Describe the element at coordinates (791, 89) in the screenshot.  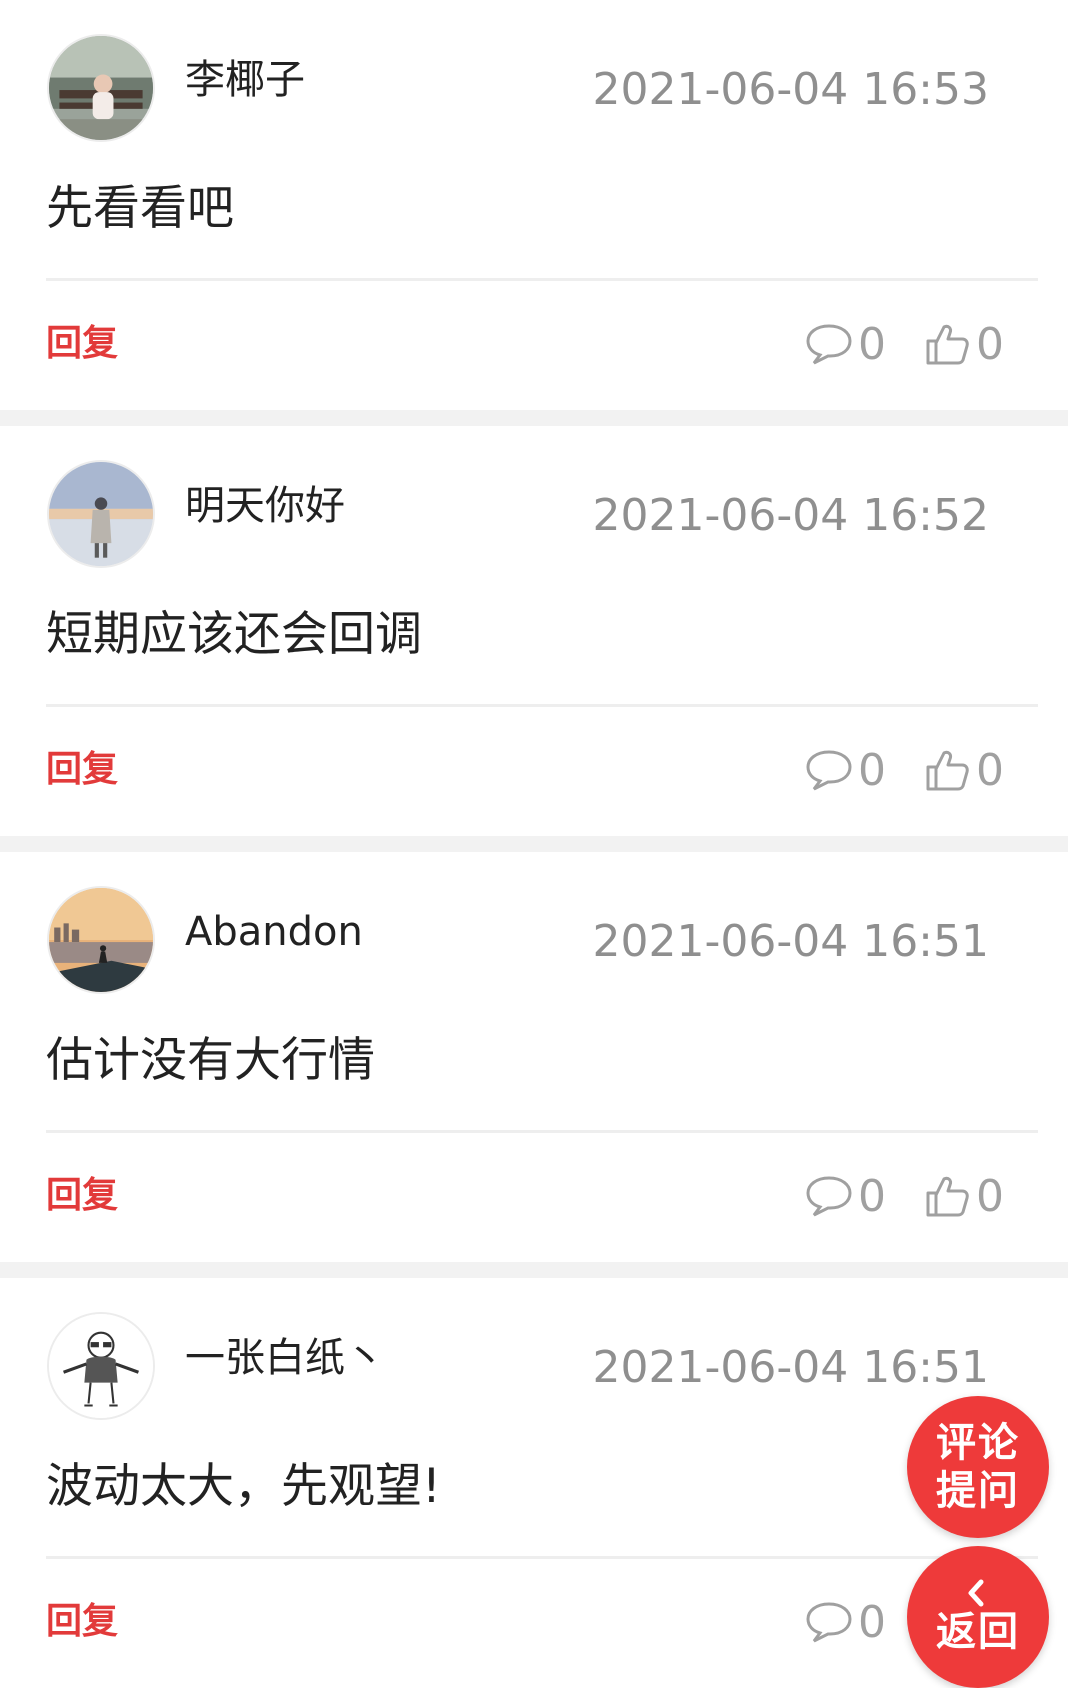
I see `timestamp: 2021-06-04 16:53` at that location.